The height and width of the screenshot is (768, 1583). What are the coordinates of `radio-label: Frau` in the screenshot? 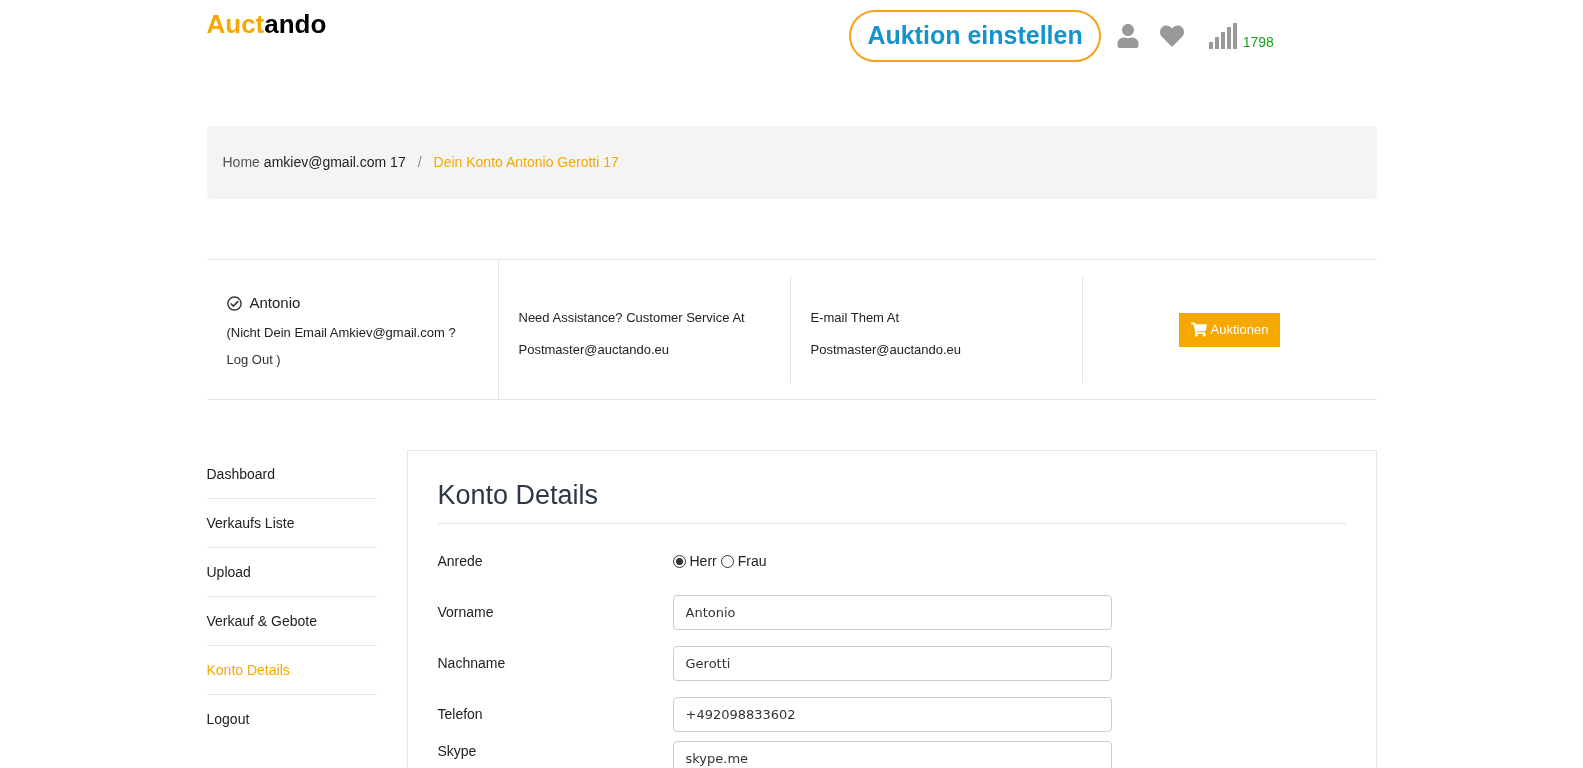 It's located at (752, 561).